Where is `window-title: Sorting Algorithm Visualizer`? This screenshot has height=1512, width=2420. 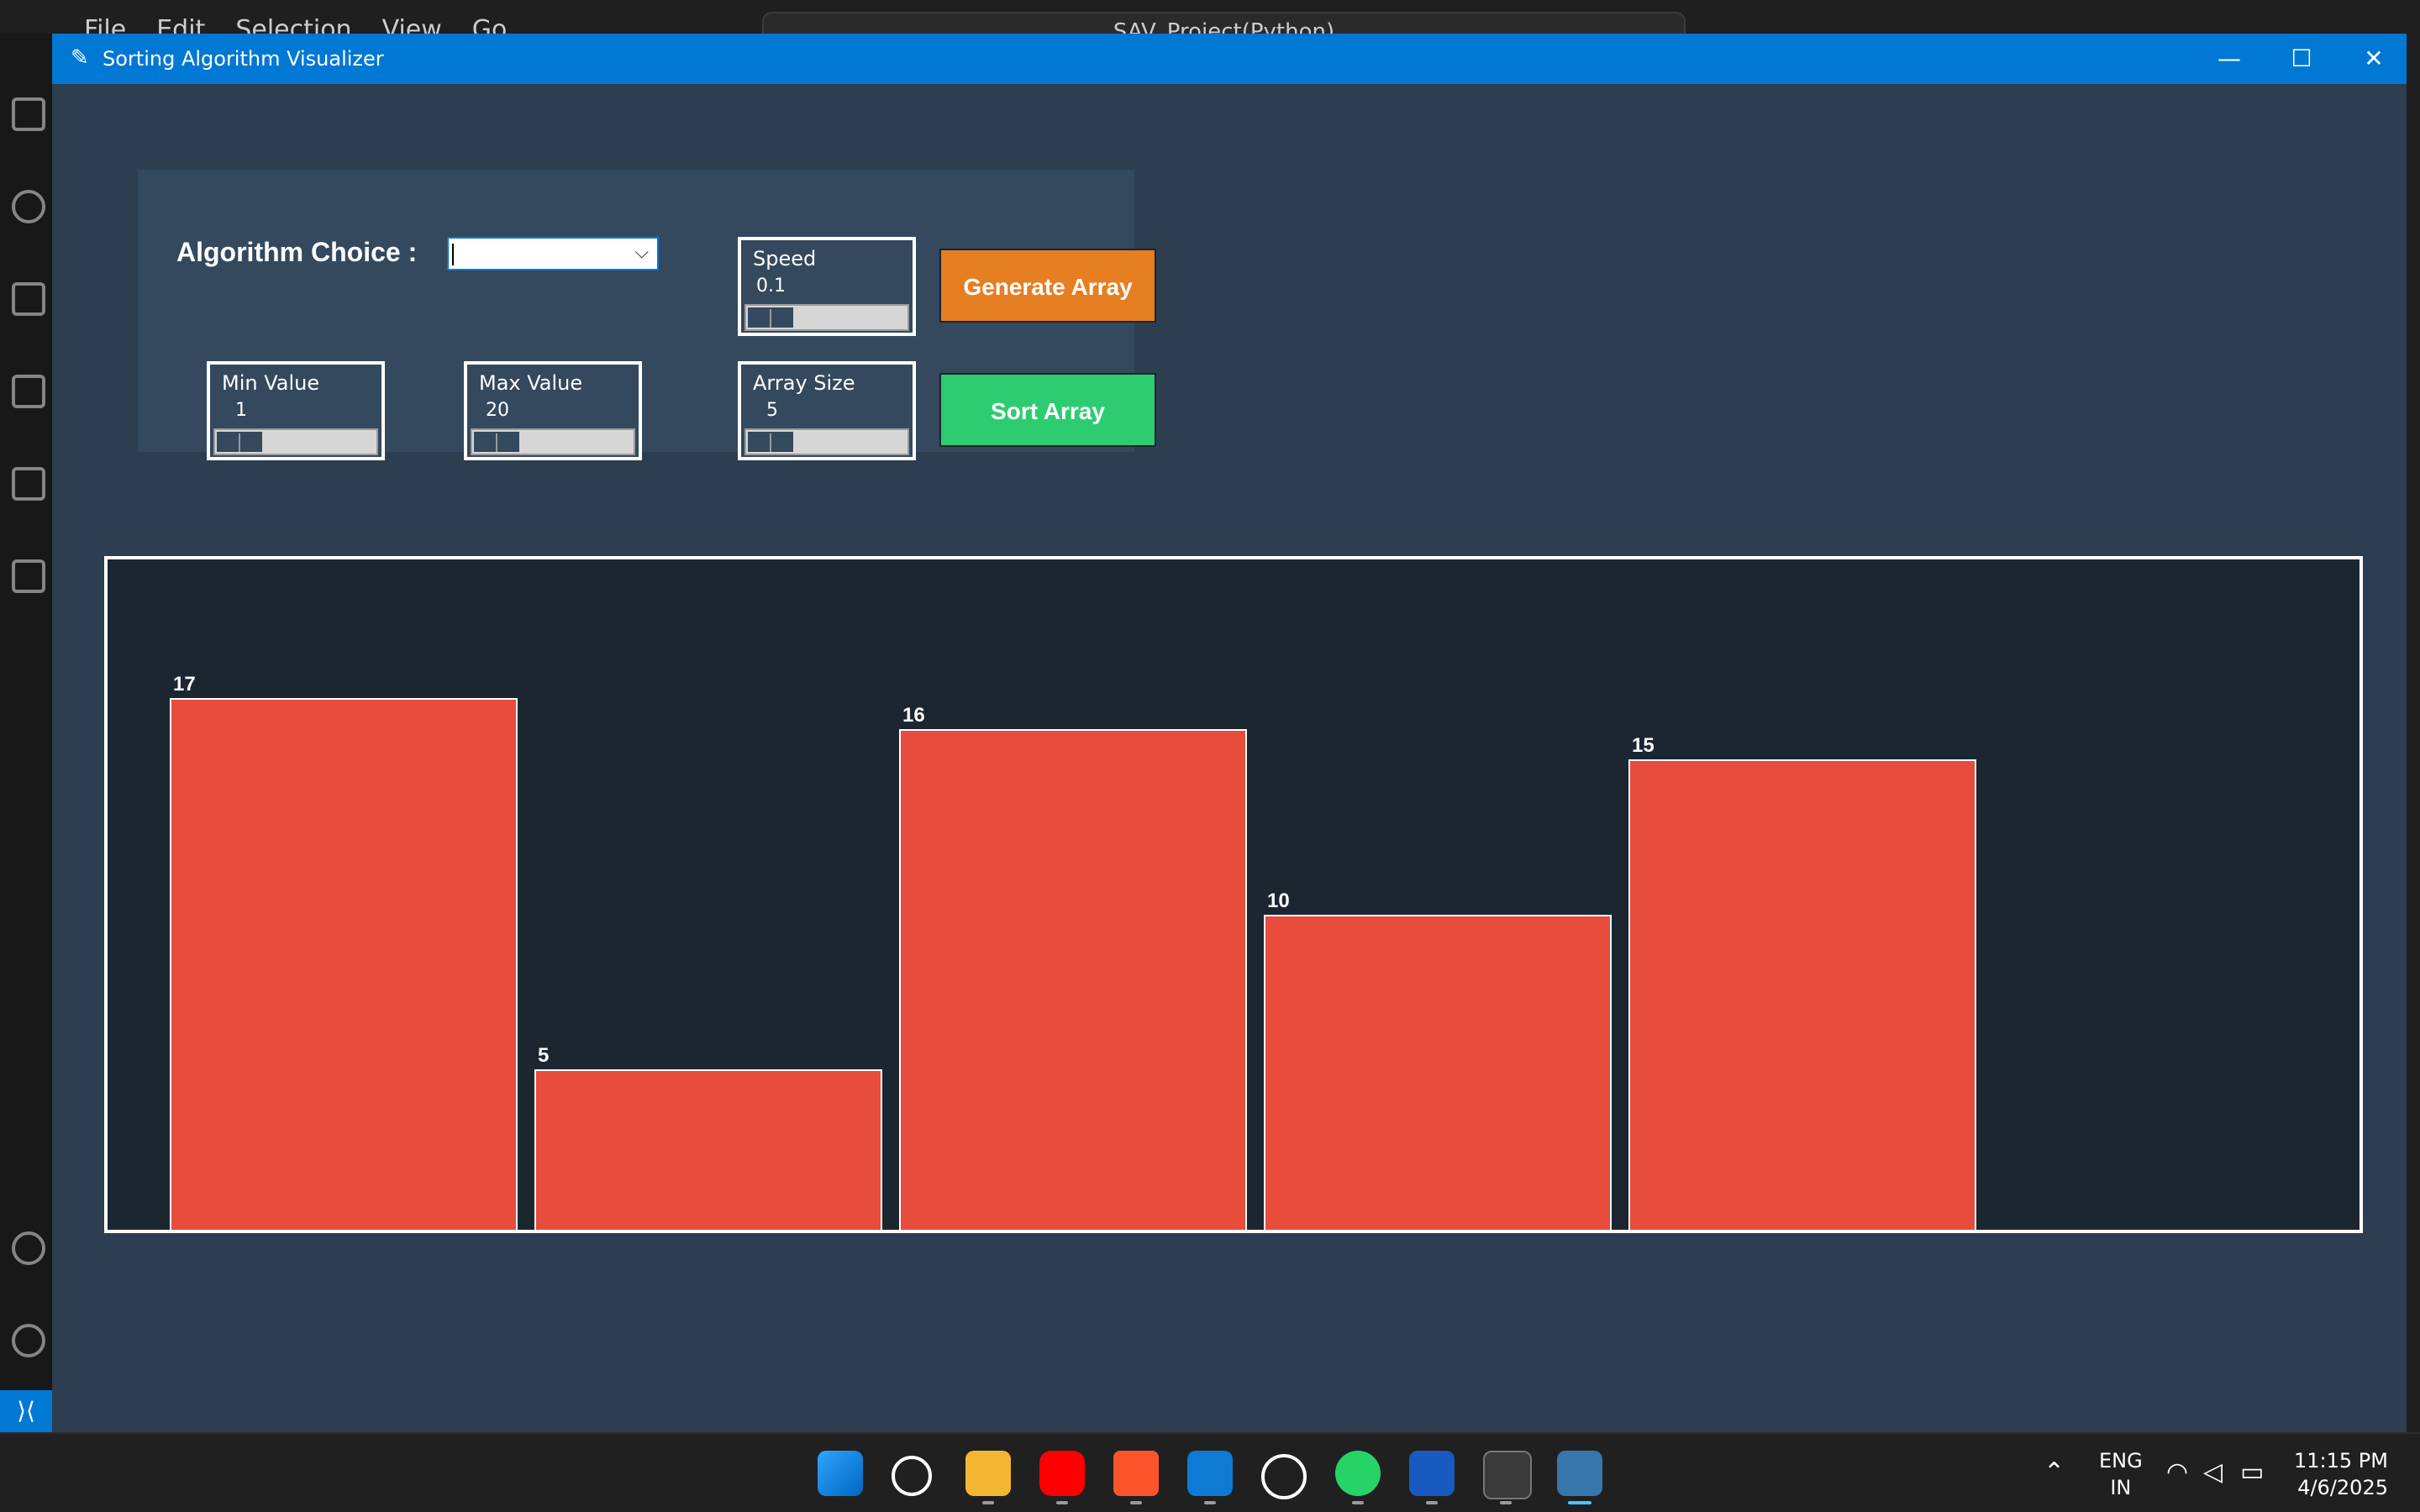
window-title: Sorting Algorithm Visualizer is located at coordinates (243, 59).